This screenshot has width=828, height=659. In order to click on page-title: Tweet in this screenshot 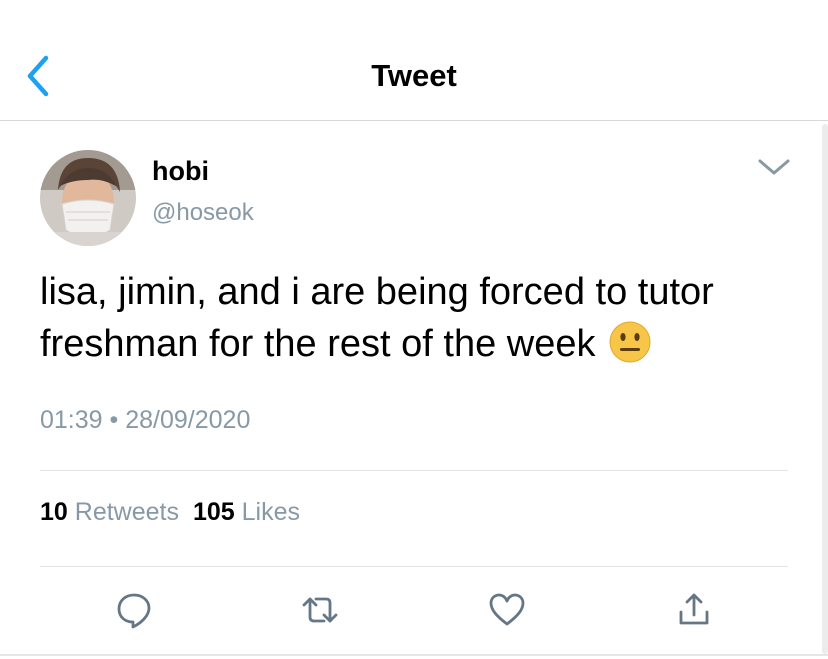, I will do `click(414, 75)`.